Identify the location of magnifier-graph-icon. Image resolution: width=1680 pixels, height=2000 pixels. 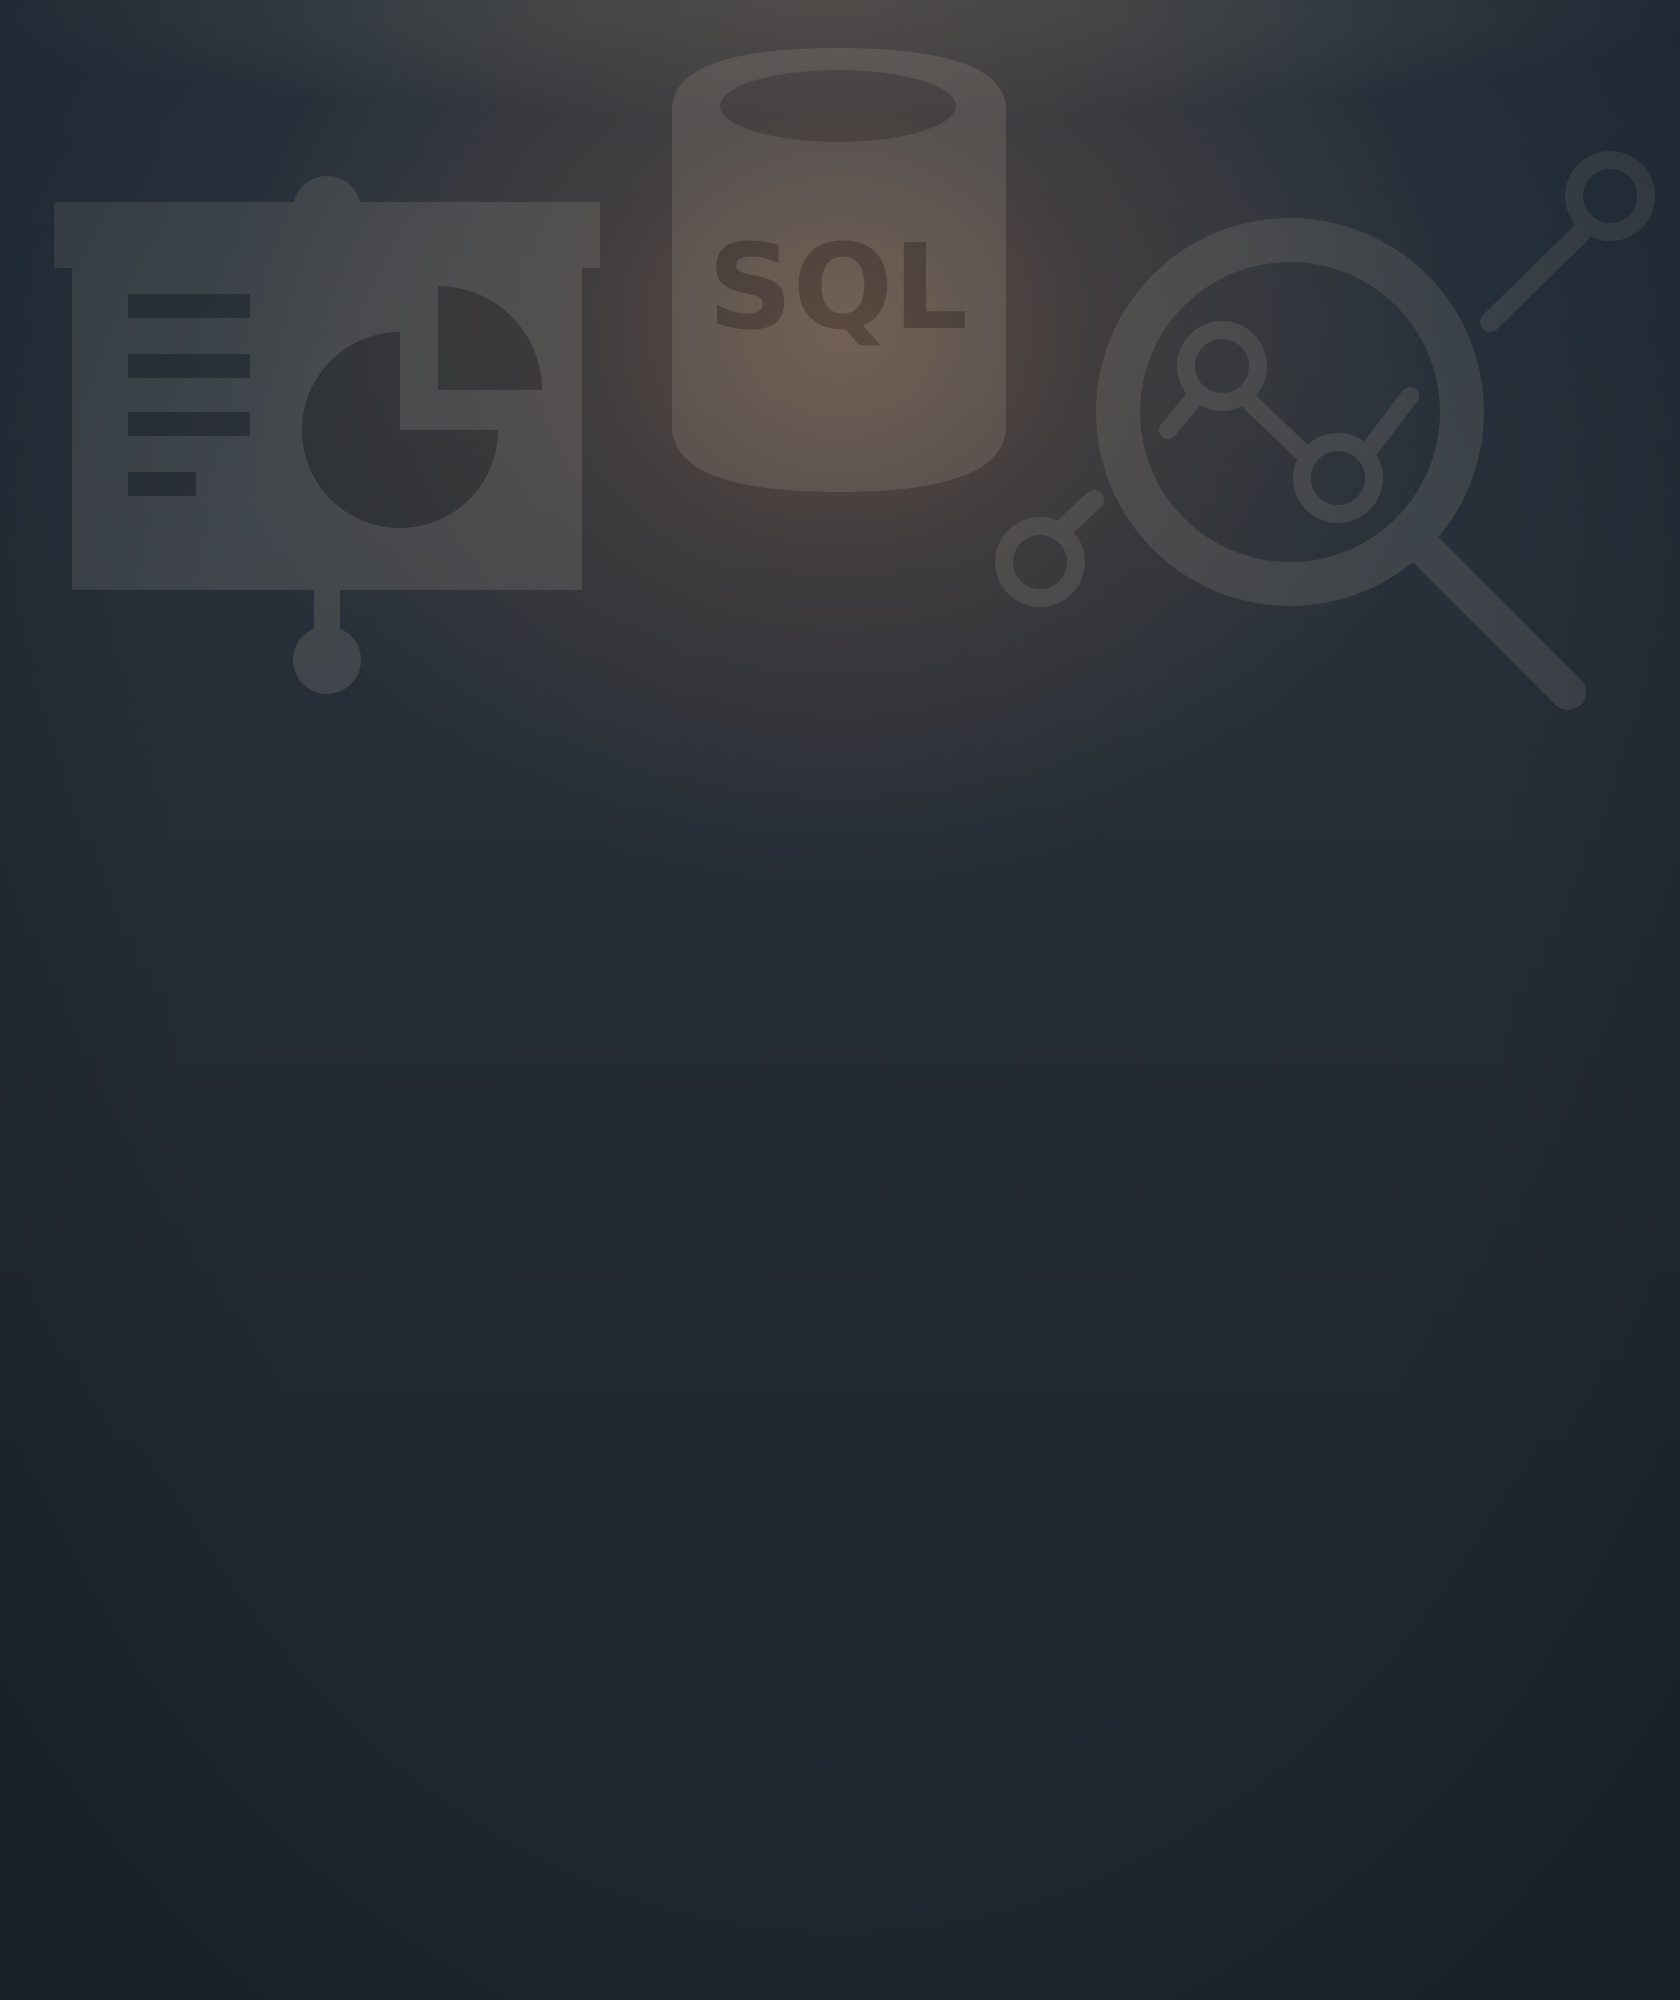
(1325, 430).